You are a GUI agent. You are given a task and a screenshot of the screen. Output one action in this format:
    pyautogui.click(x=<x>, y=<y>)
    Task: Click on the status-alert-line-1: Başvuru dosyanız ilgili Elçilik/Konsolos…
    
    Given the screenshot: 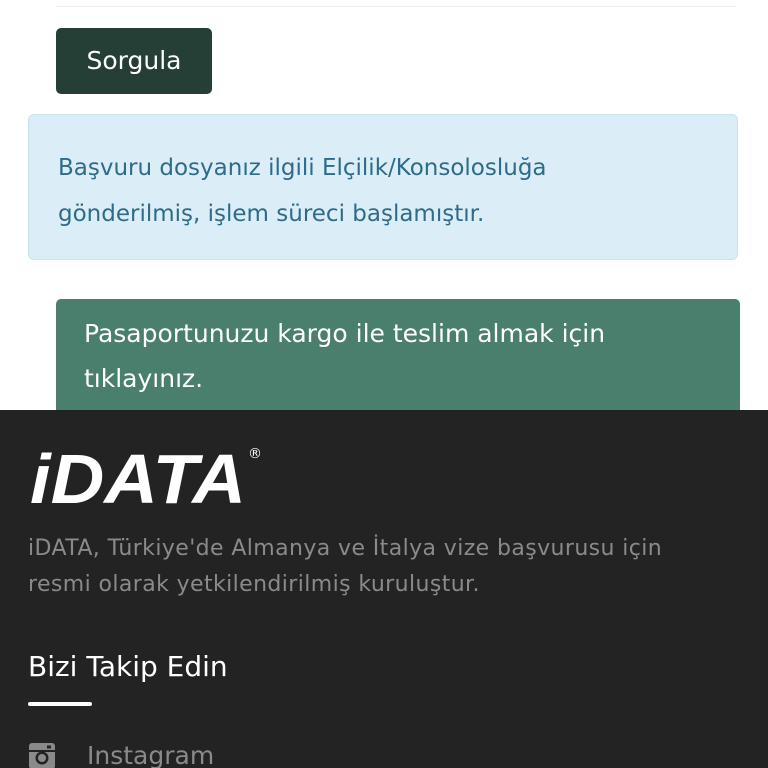 What is the action you would take?
    pyautogui.click(x=302, y=168)
    